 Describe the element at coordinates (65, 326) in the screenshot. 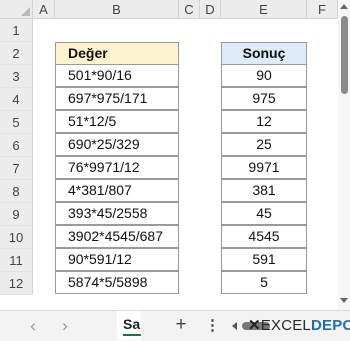

I see `chevron-right-icon: ›` at that location.